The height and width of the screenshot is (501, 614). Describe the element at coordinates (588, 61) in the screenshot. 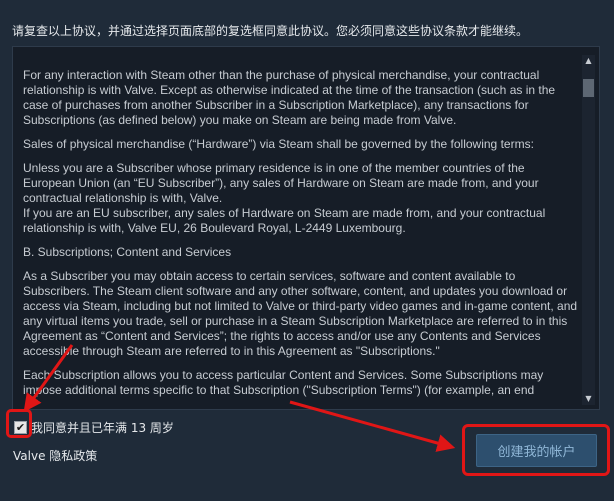

I see `scroll-up-icon: ▲` at that location.